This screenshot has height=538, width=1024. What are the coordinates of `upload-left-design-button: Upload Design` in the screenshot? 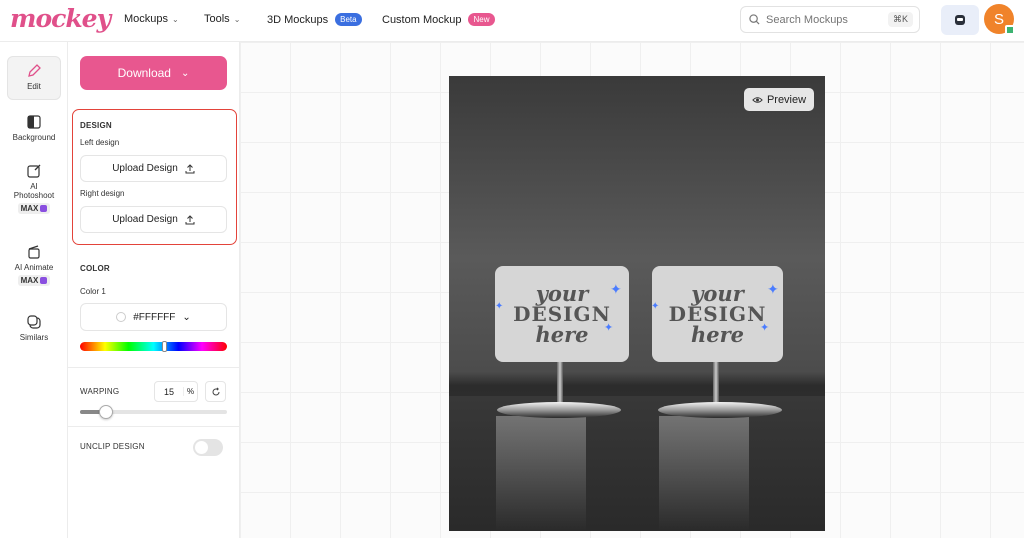 It's located at (153, 168).